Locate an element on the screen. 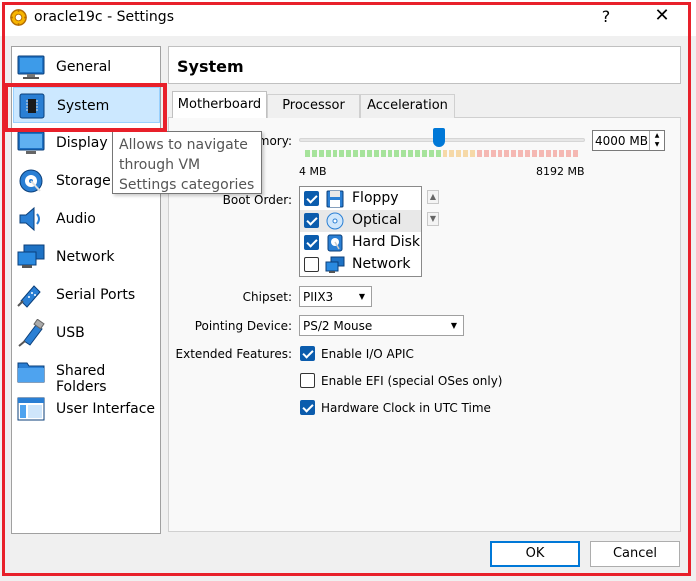 This screenshot has height=581, width=696. sidebar-item-label: Display is located at coordinates (82, 143).